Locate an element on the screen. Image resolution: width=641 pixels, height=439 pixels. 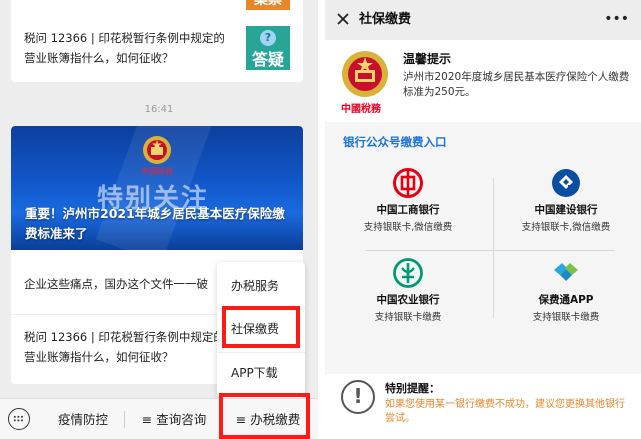
tip-title: 特别提醒： is located at coordinates (412, 388).